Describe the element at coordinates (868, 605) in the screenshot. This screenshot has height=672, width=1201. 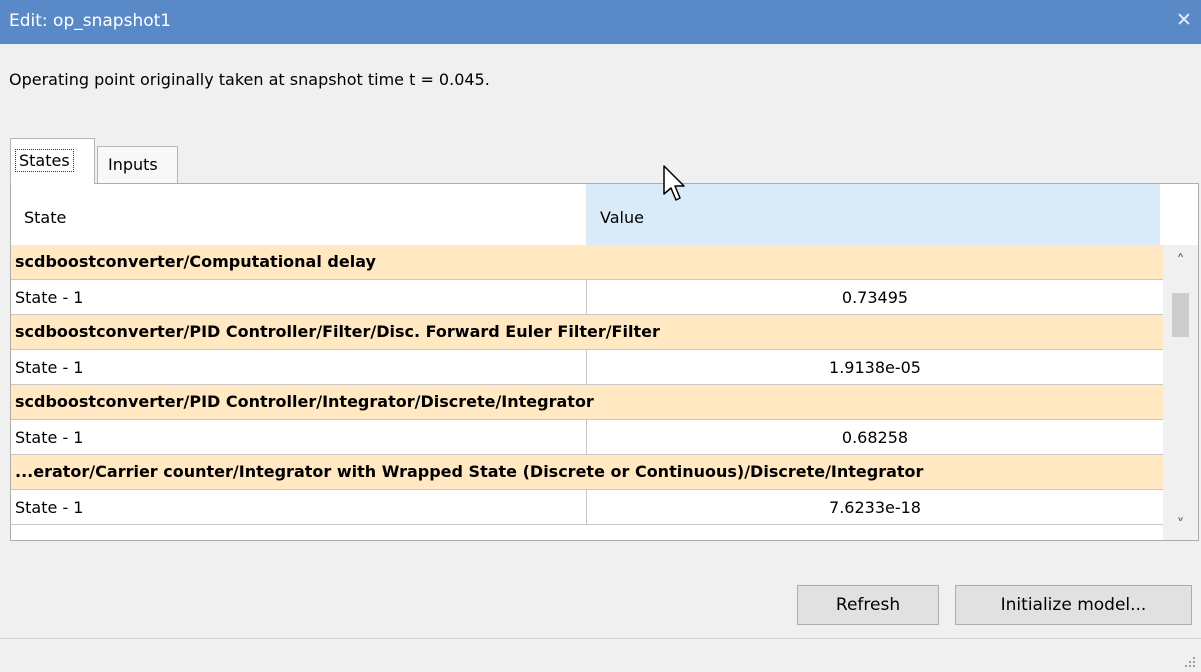
I see `refresh-button: Refresh` at that location.